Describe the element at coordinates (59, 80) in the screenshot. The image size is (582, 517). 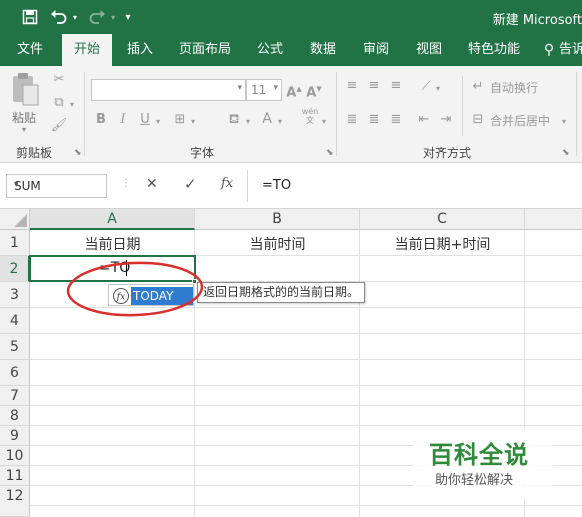
I see `cut-icon: ✂` at that location.